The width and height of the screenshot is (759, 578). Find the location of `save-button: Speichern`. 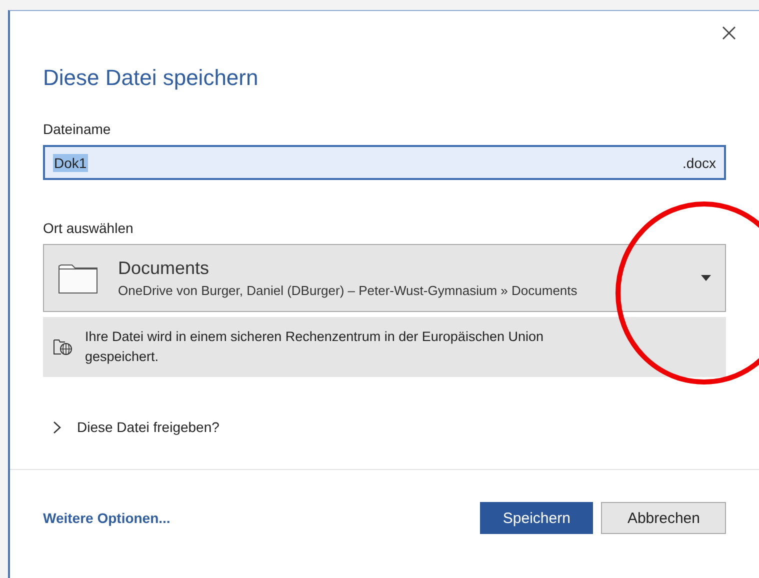

save-button: Speichern is located at coordinates (537, 518).